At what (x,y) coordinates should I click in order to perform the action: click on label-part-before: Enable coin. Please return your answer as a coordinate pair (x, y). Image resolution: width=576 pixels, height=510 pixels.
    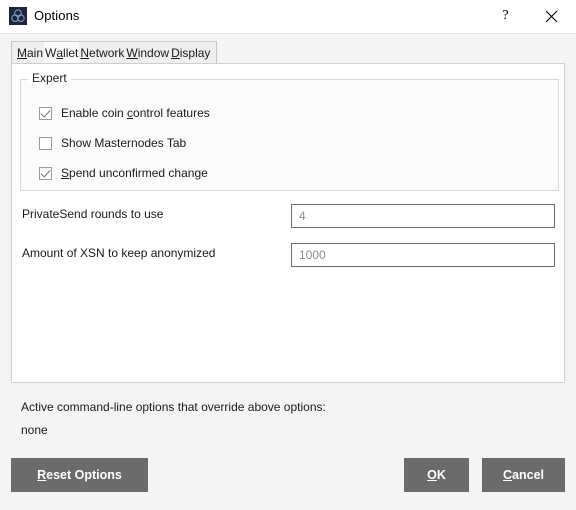
    Looking at the image, I should click on (94, 113).